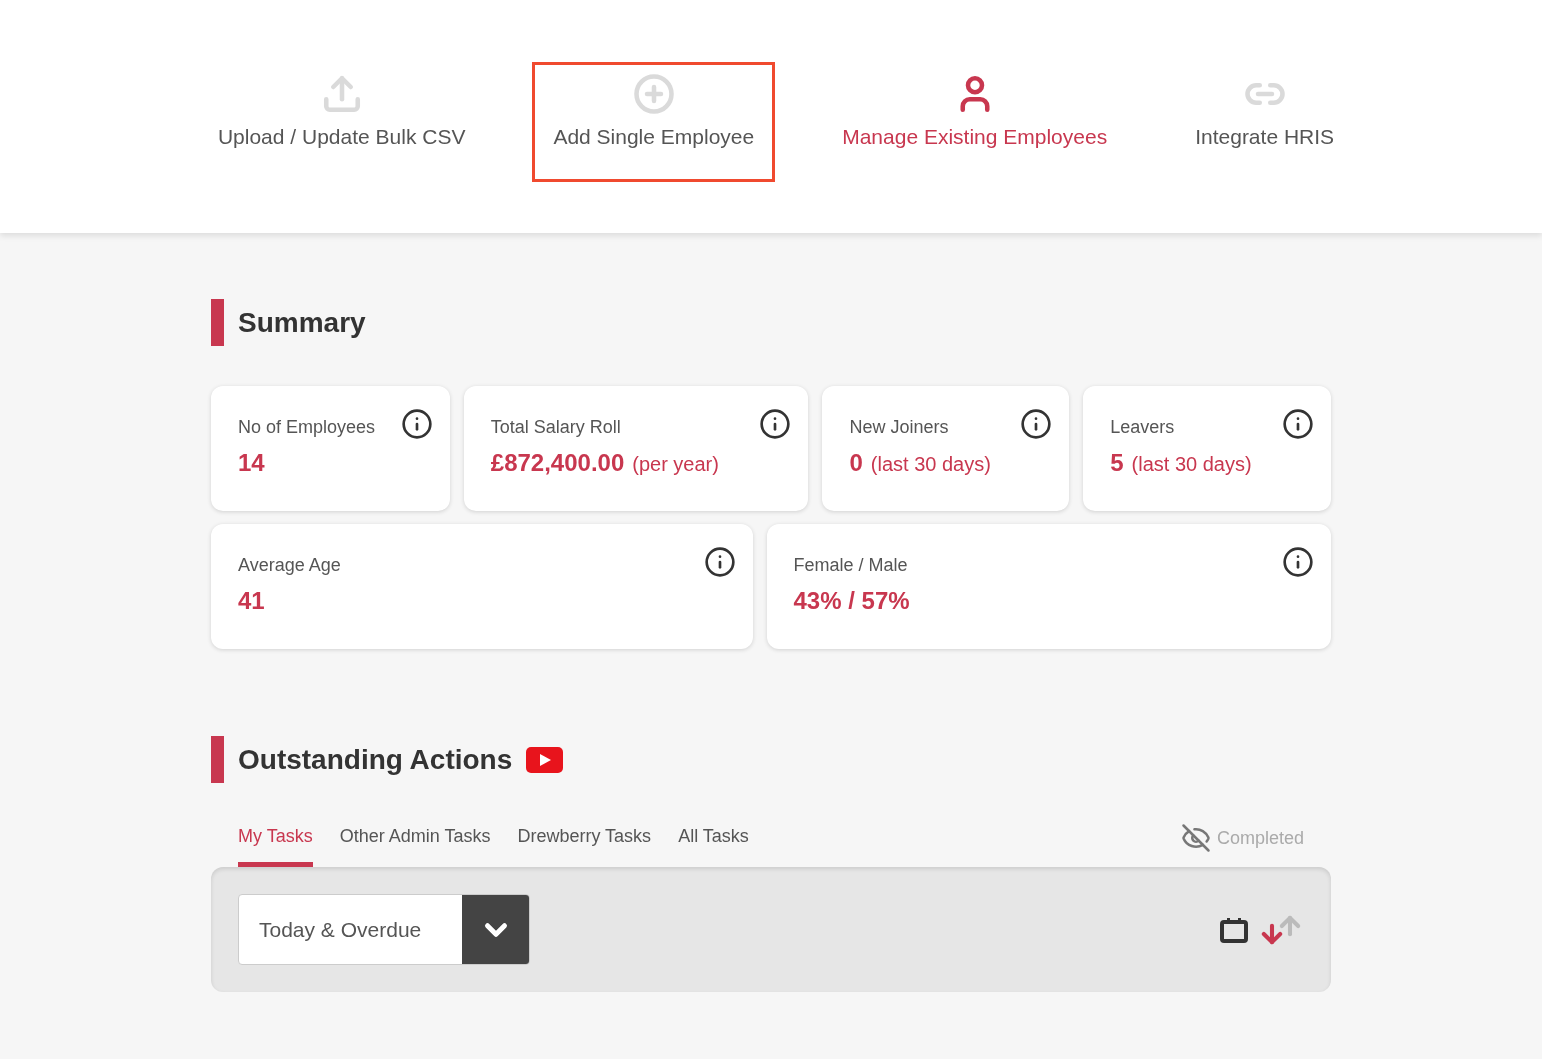 The width and height of the screenshot is (1542, 1059). What do you see at coordinates (851, 601) in the screenshot?
I see `card-value: 43% / 57%` at bounding box center [851, 601].